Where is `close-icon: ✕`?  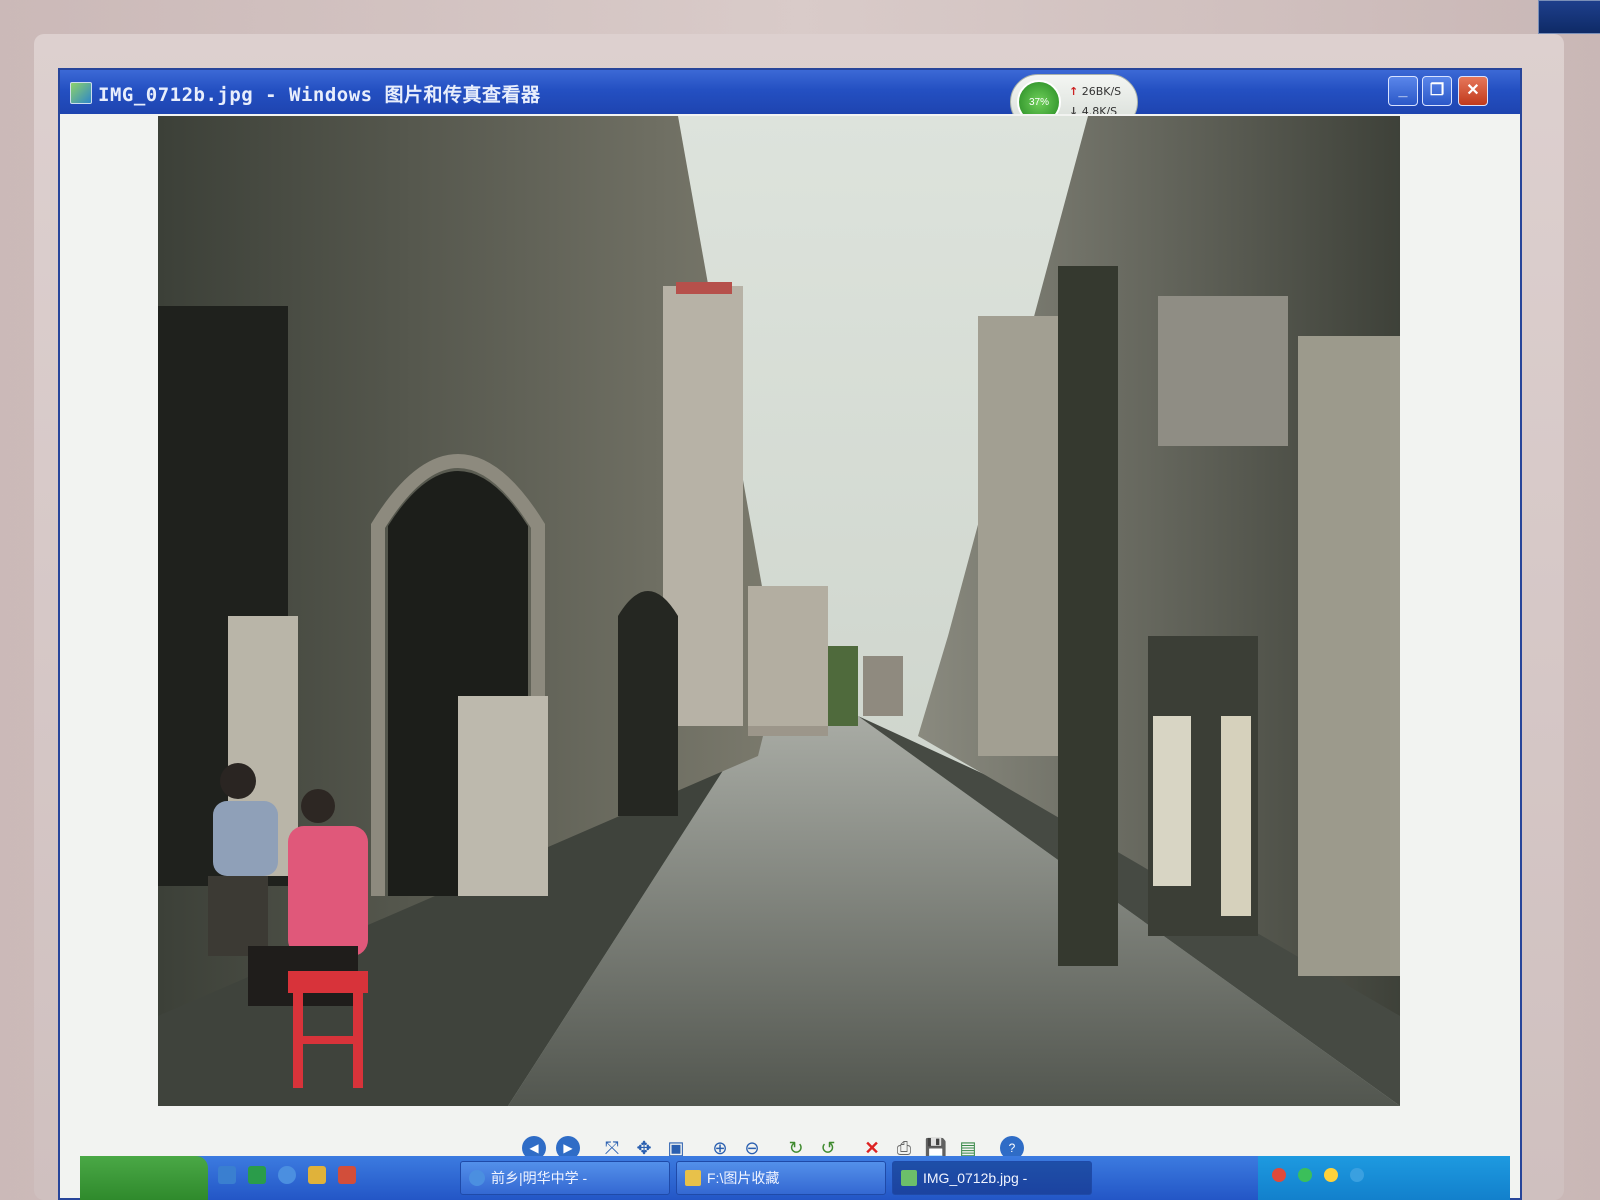 close-icon: ✕ is located at coordinates (1473, 90).